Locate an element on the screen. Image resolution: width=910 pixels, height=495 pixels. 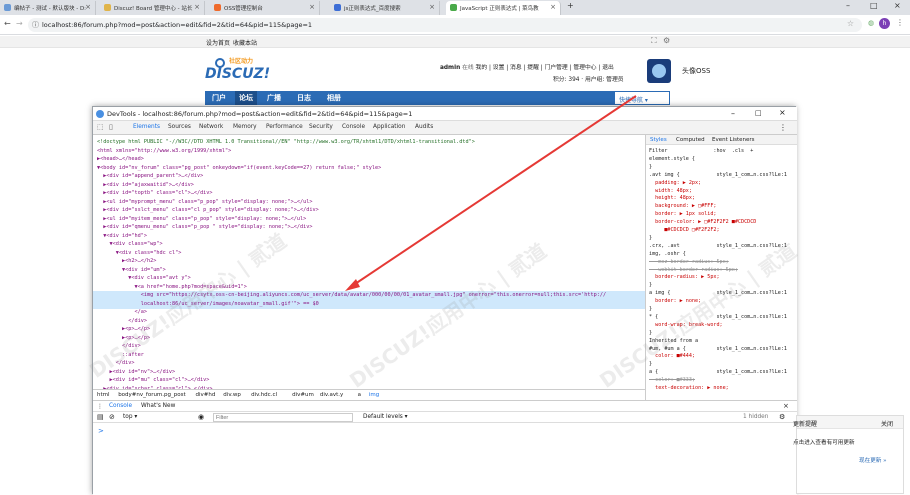
arrow-head-icon is located at coordinates (352, 285).